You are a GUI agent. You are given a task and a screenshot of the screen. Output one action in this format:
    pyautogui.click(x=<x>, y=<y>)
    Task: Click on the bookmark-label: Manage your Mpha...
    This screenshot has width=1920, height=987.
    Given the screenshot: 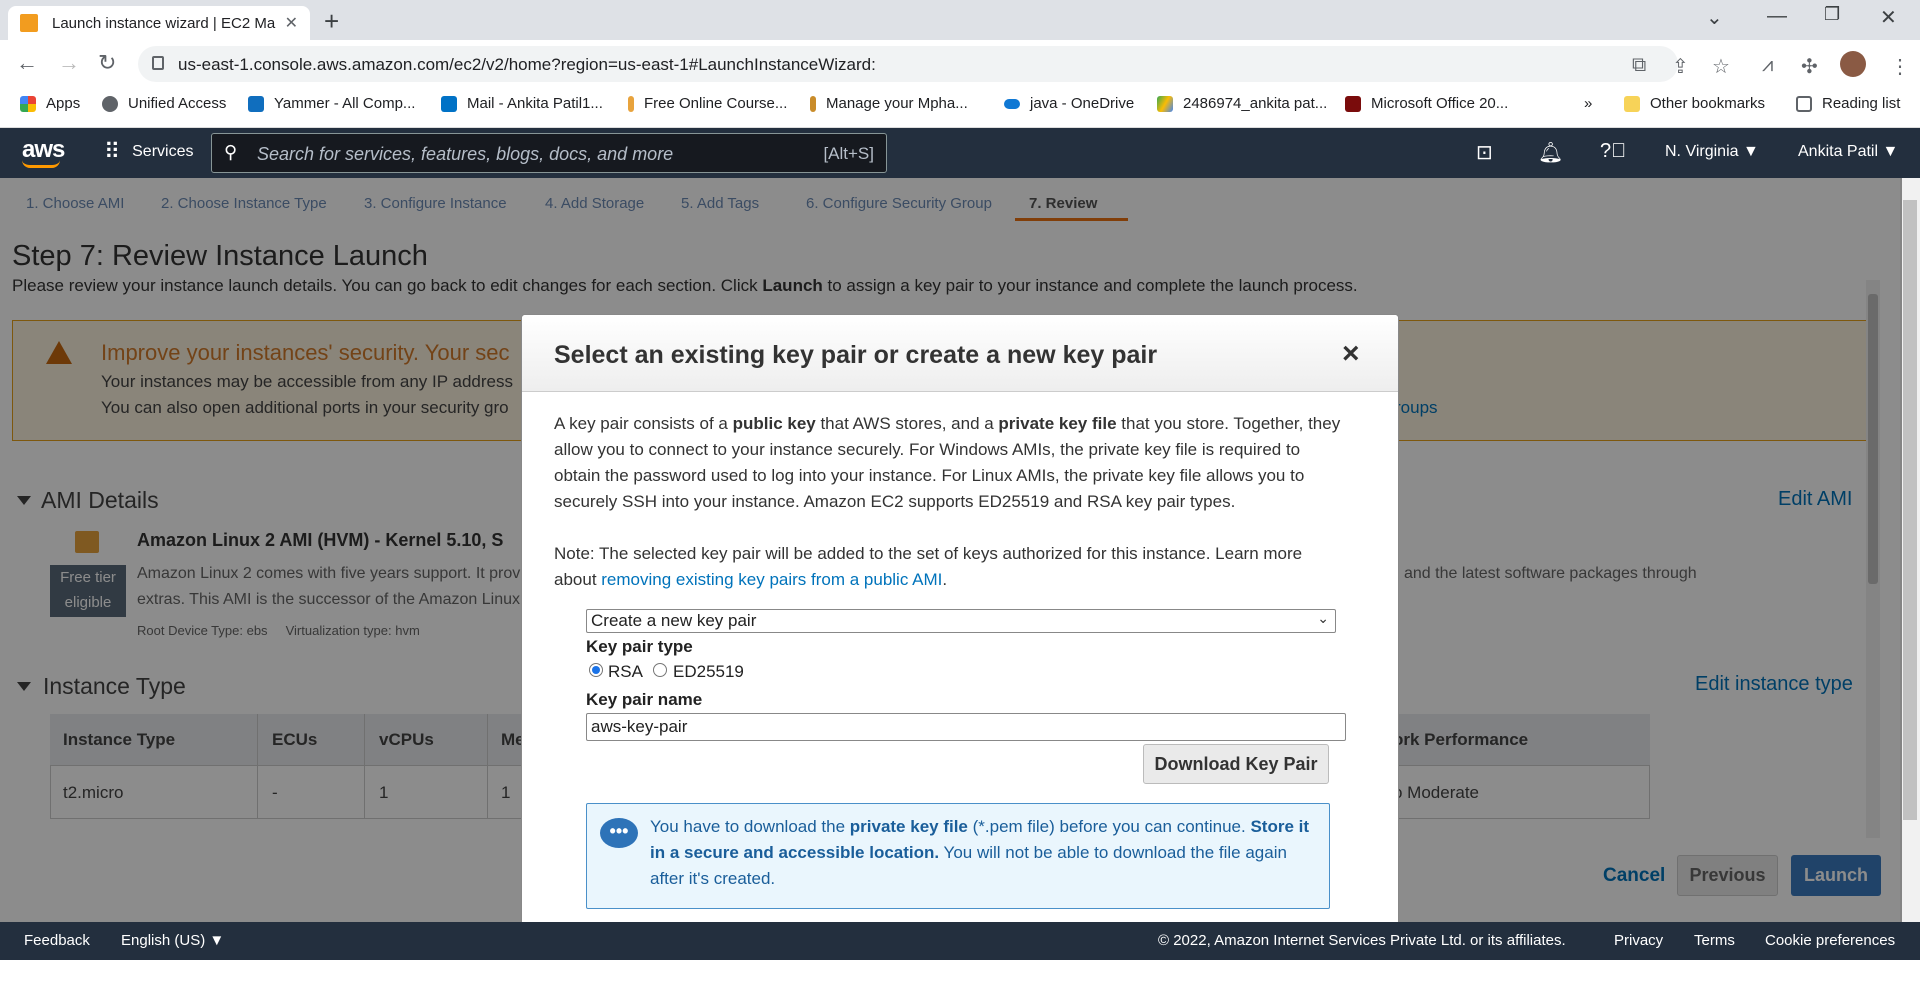 What is the action you would take?
    pyautogui.click(x=897, y=103)
    